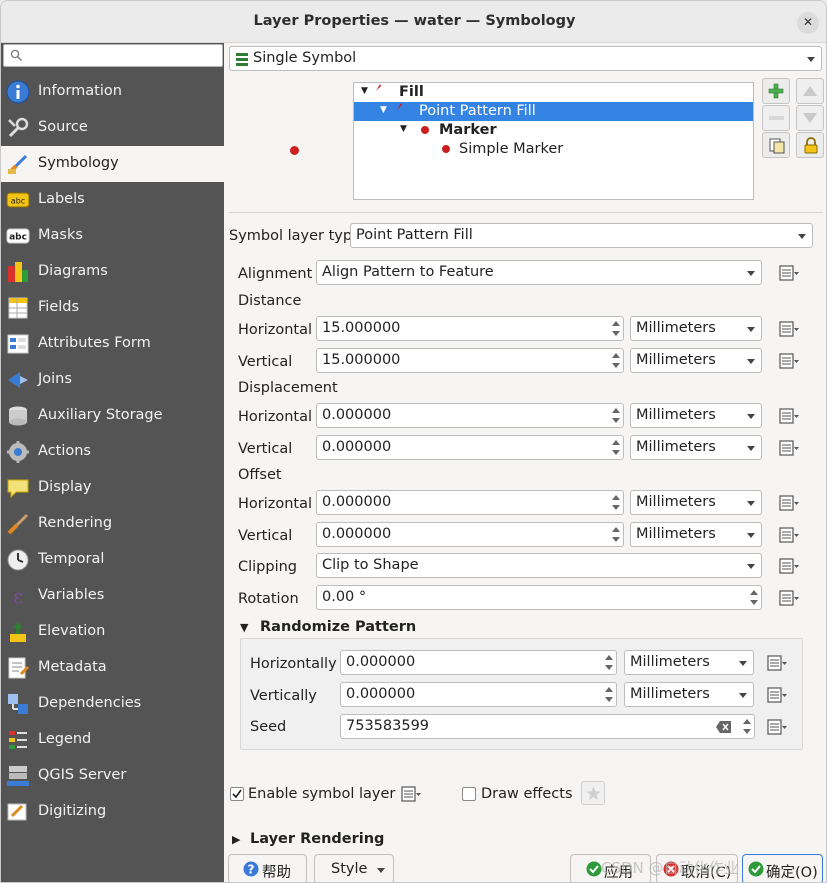 The image size is (827, 883). Describe the element at coordinates (676, 447) in the screenshot. I see `displacement-vertical-unit-value: Millimeters` at that location.